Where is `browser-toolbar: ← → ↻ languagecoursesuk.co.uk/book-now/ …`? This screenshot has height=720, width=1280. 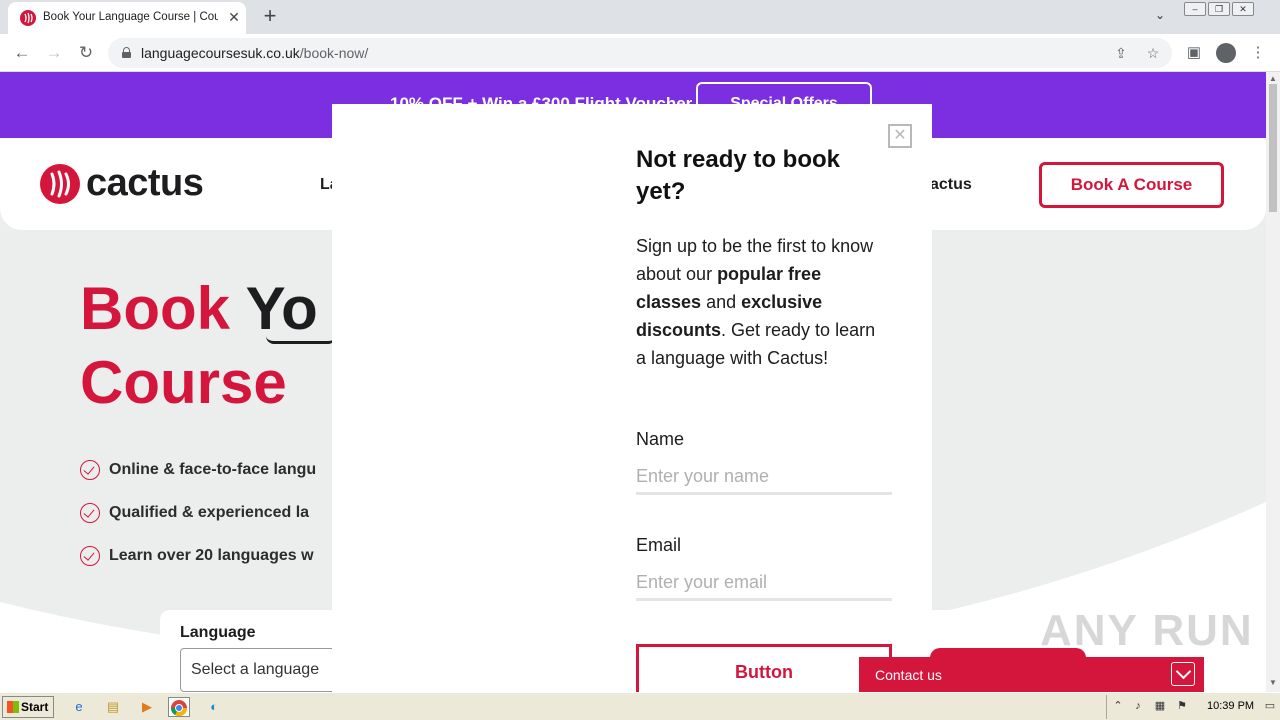 browser-toolbar: ← → ↻ languagecoursesuk.co.uk/book-now/ … is located at coordinates (640, 53).